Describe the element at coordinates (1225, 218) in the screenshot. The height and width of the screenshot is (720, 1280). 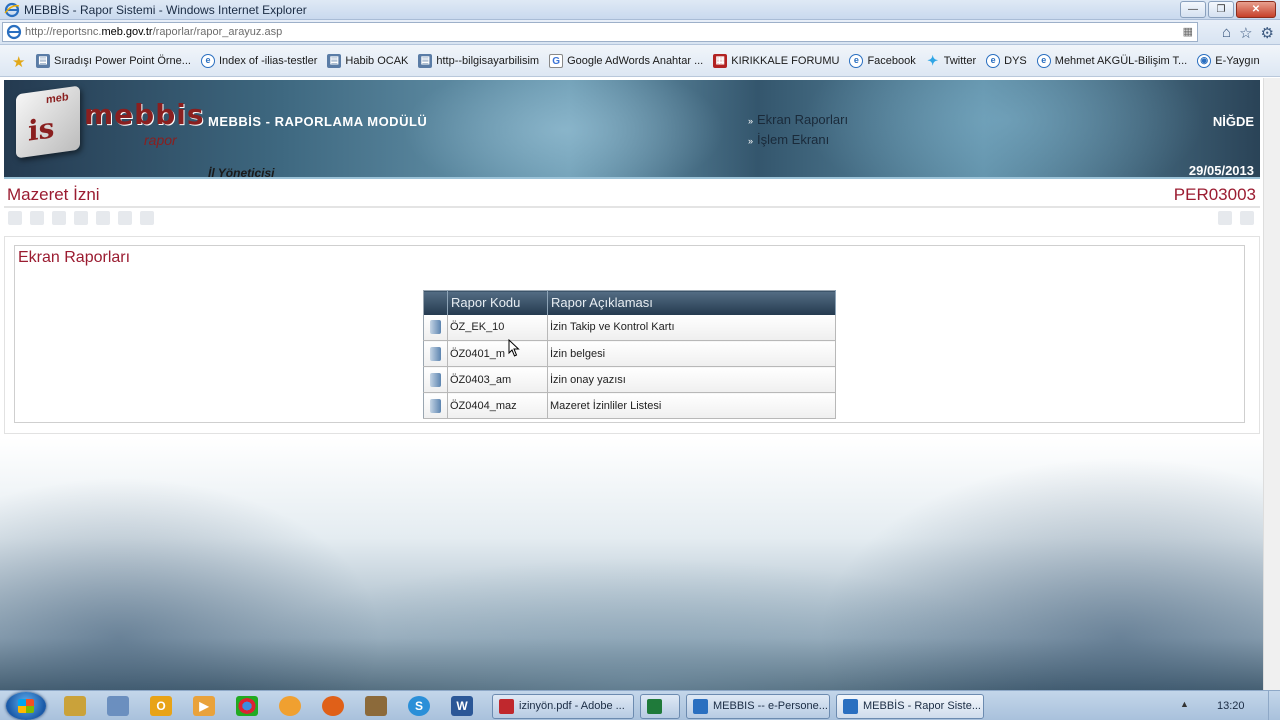
I see `help-icon` at that location.